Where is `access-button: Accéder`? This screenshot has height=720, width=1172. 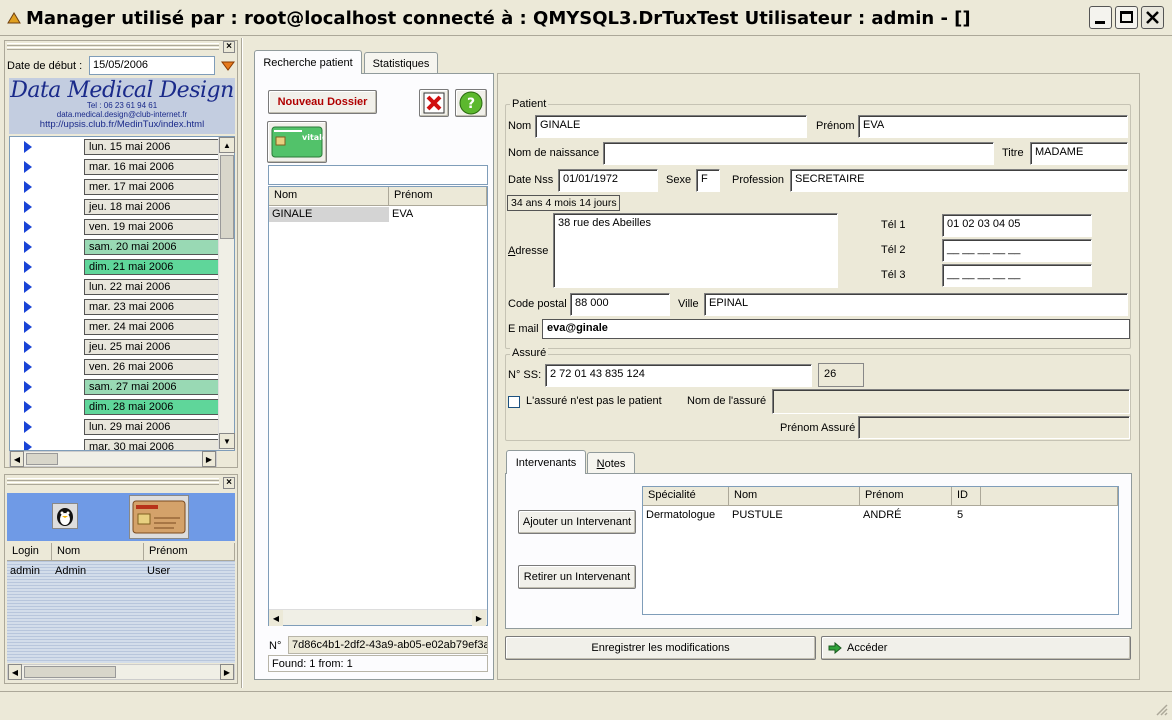
access-button: Accéder is located at coordinates (976, 648).